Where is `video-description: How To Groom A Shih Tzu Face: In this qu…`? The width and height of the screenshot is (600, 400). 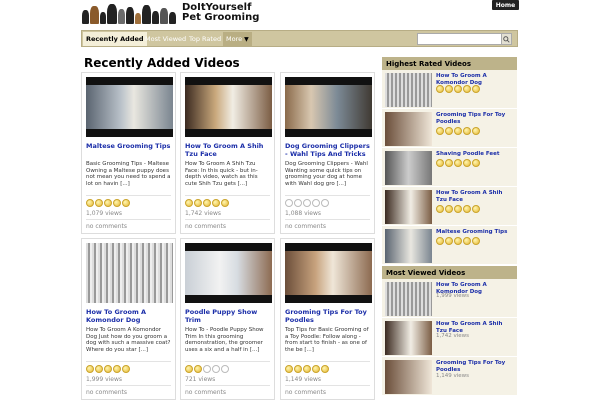 video-description: How To Groom A Shih Tzu Face: In this qu… is located at coordinates (221, 174).